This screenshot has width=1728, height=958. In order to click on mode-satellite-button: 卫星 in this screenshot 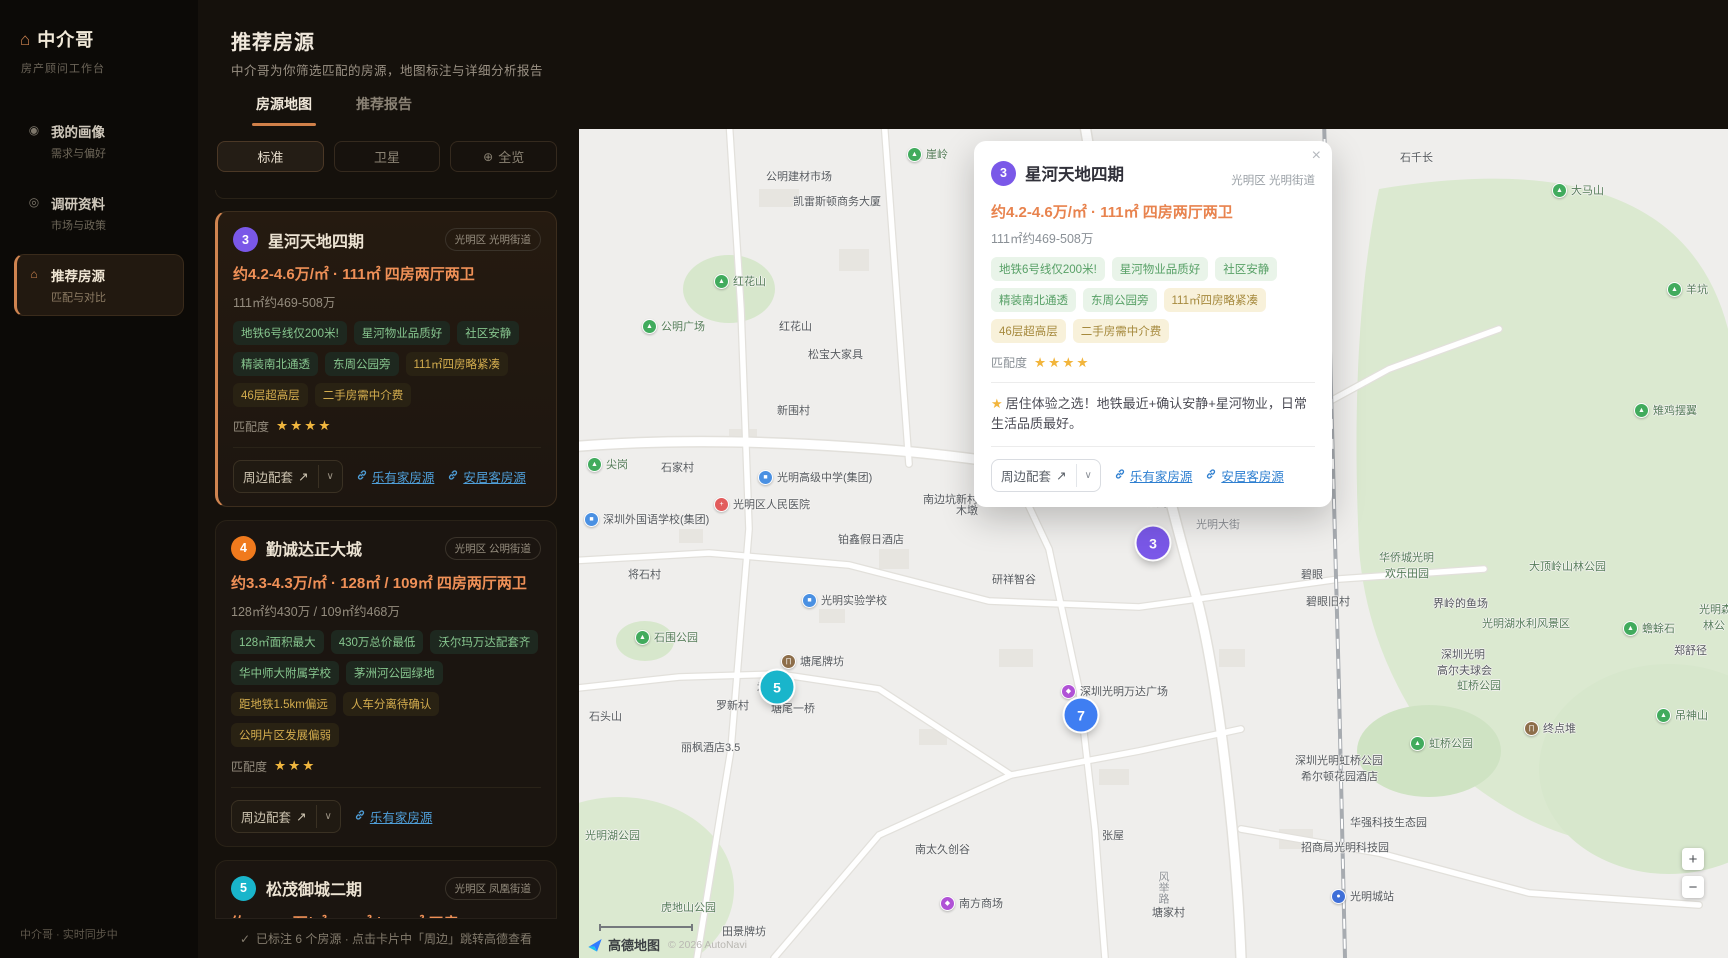, I will do `click(387, 156)`.